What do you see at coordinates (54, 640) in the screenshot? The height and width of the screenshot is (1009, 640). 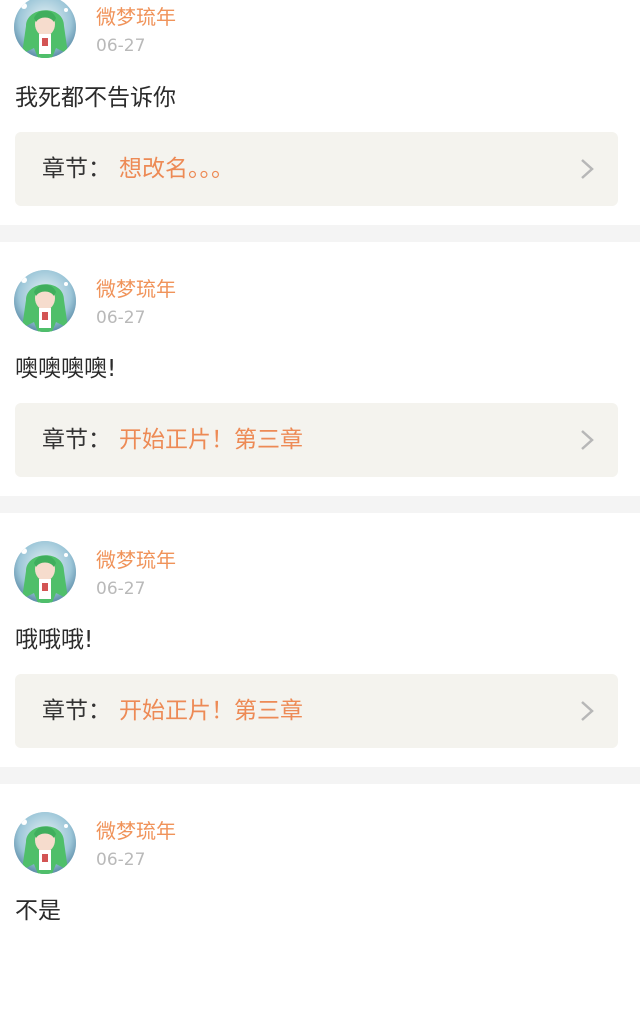 I see `comment-text: 哦哦哦!` at bounding box center [54, 640].